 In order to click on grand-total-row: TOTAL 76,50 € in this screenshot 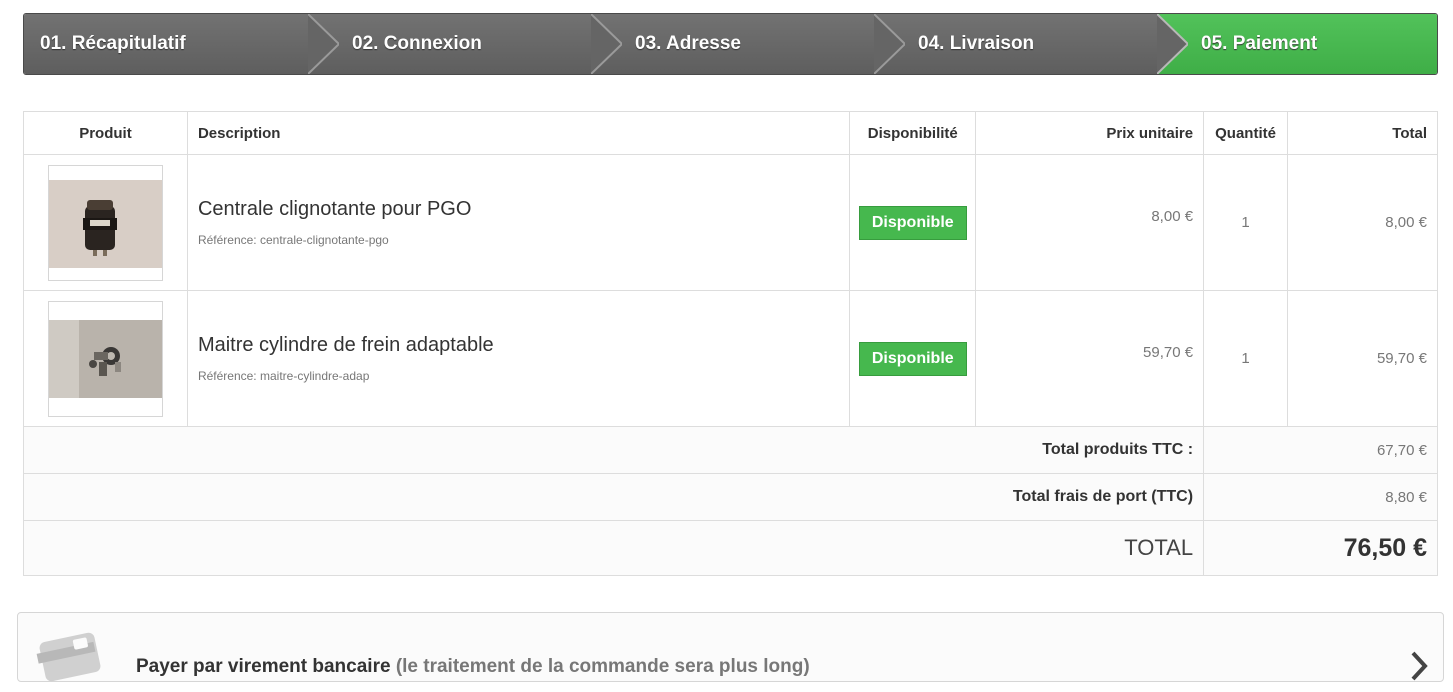, I will do `click(730, 548)`.